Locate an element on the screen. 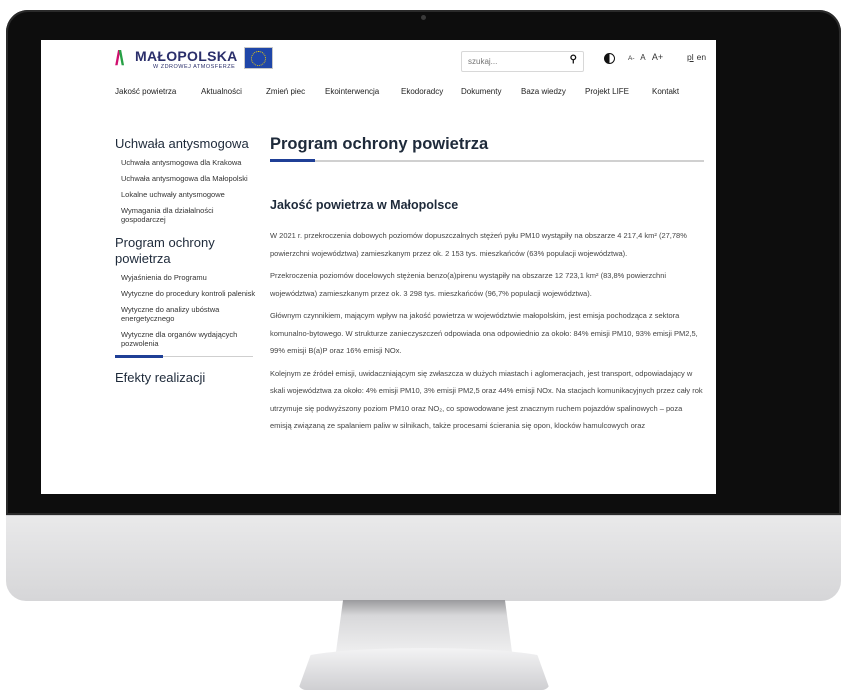 The image size is (847, 690). font-decrease-button: A- is located at coordinates (631, 58).